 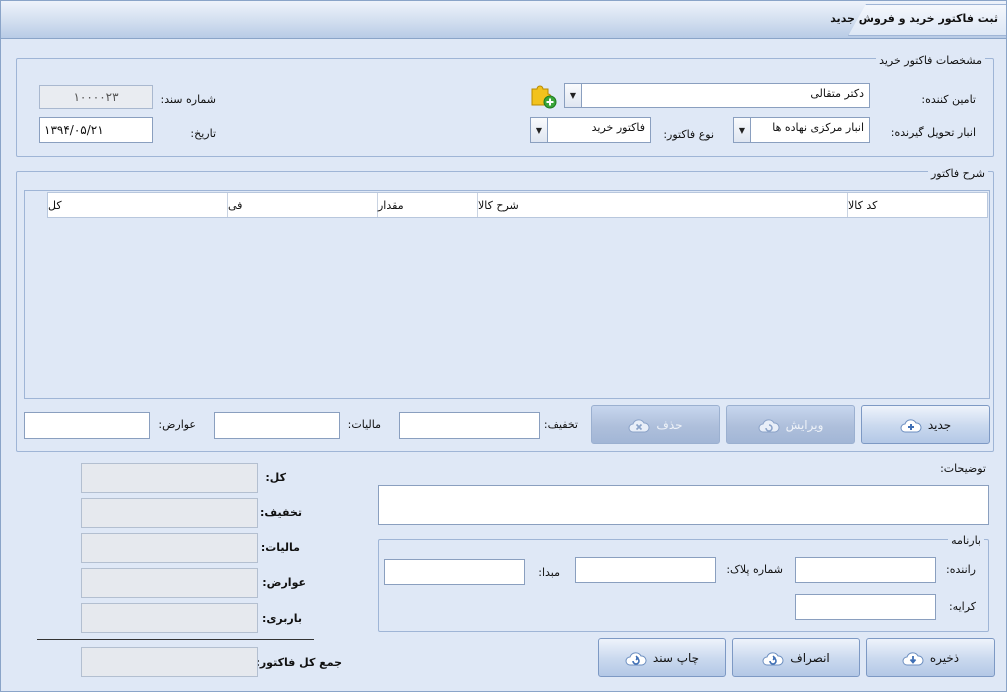 What do you see at coordinates (469, 425) in the screenshot?
I see `discount-field` at bounding box center [469, 425].